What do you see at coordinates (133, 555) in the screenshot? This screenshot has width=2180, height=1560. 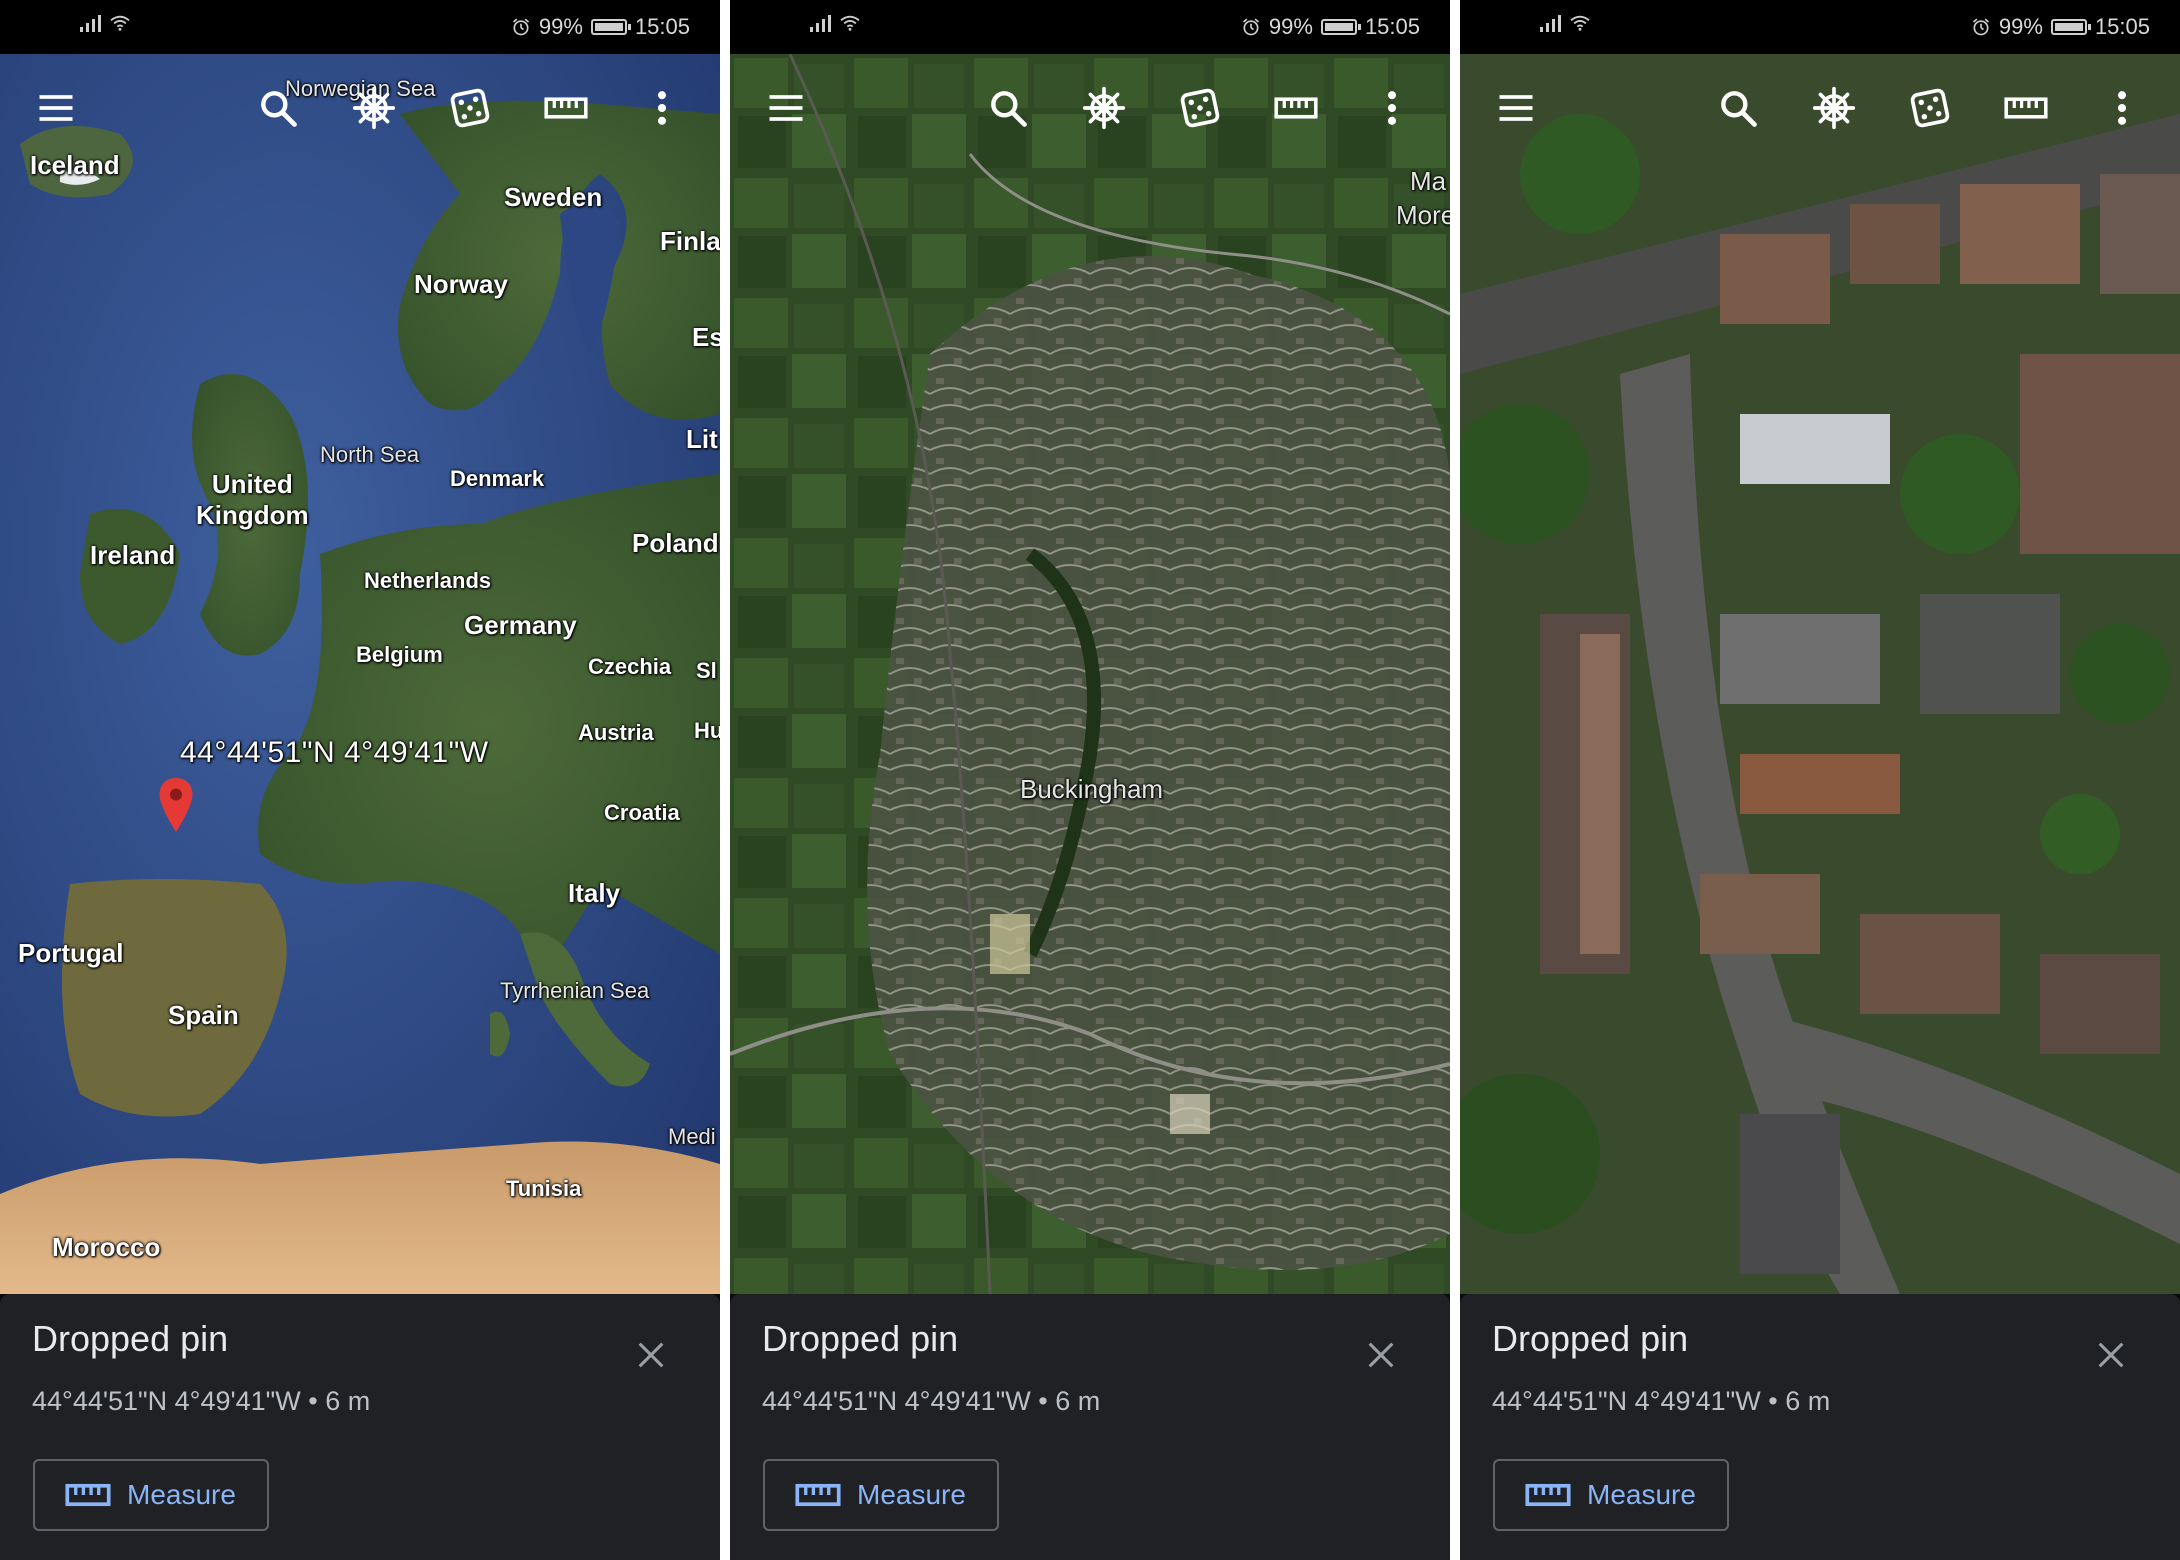 I see `label-ireland: Ireland` at bounding box center [133, 555].